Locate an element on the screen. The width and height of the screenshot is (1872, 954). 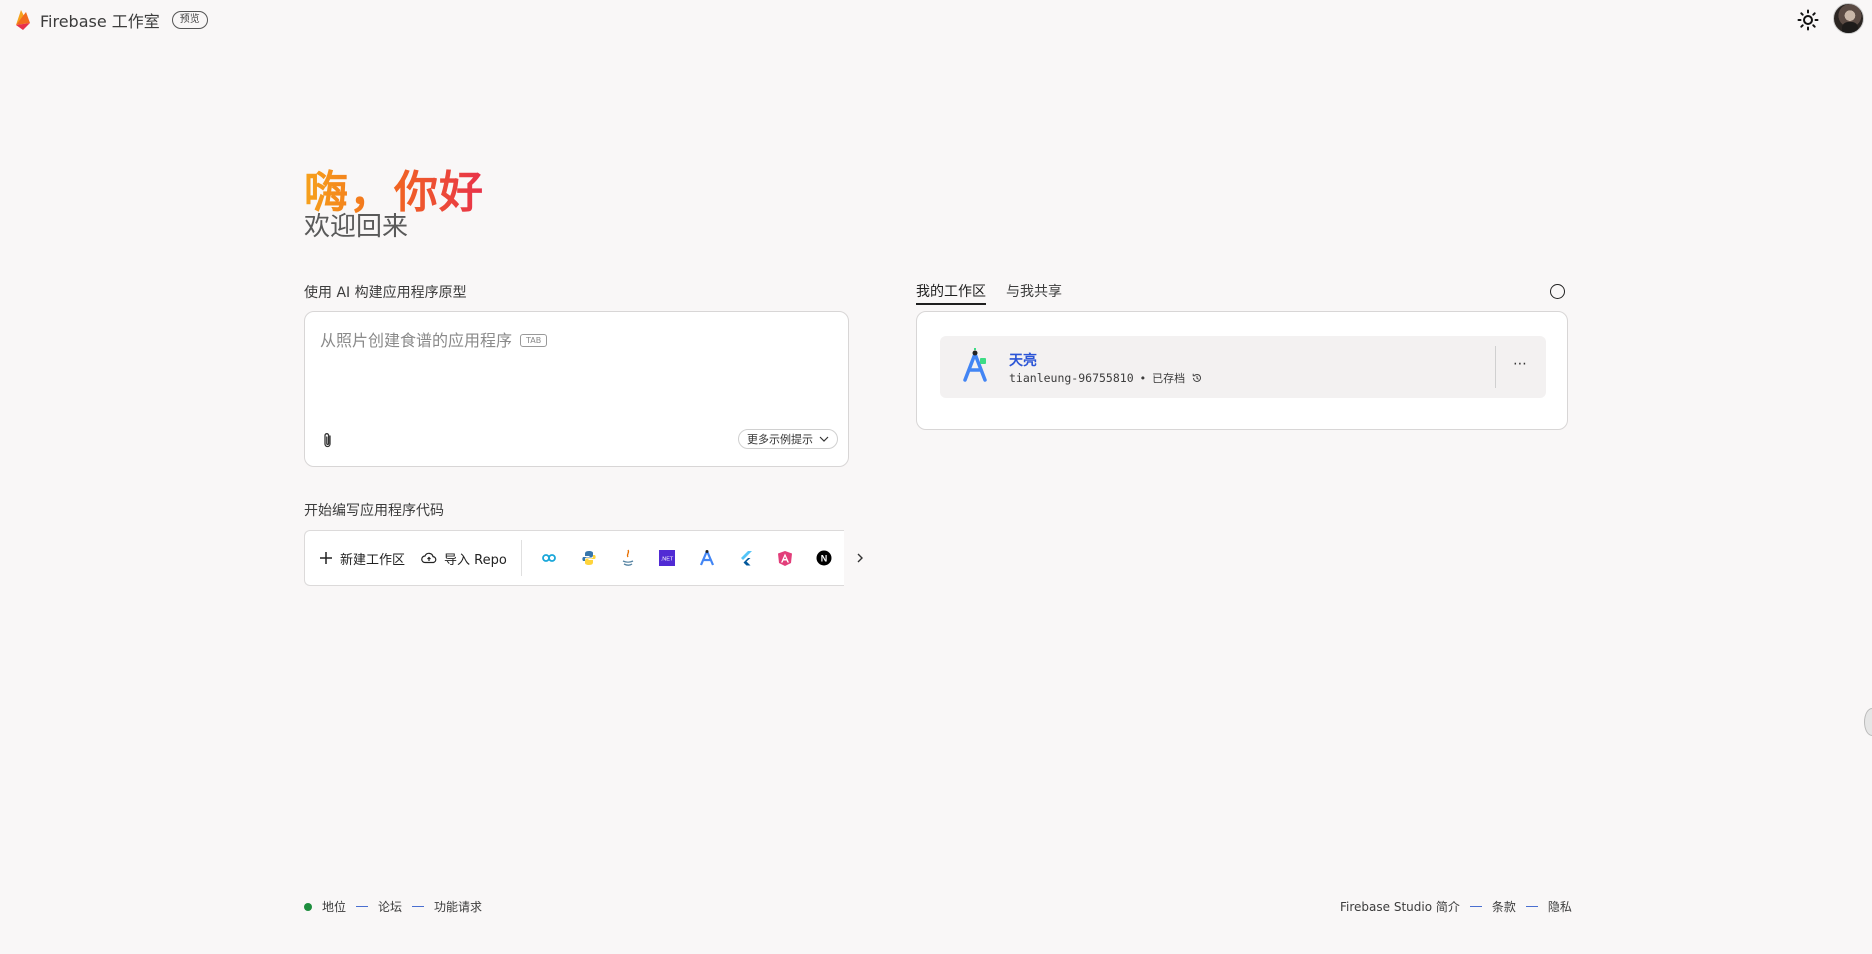
footer-link-privacy: 隐私 is located at coordinates (1560, 906).